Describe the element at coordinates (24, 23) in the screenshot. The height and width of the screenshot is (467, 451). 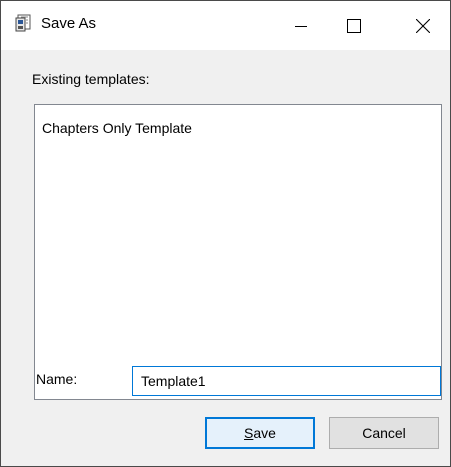
I see `save-as-document-icon` at that location.